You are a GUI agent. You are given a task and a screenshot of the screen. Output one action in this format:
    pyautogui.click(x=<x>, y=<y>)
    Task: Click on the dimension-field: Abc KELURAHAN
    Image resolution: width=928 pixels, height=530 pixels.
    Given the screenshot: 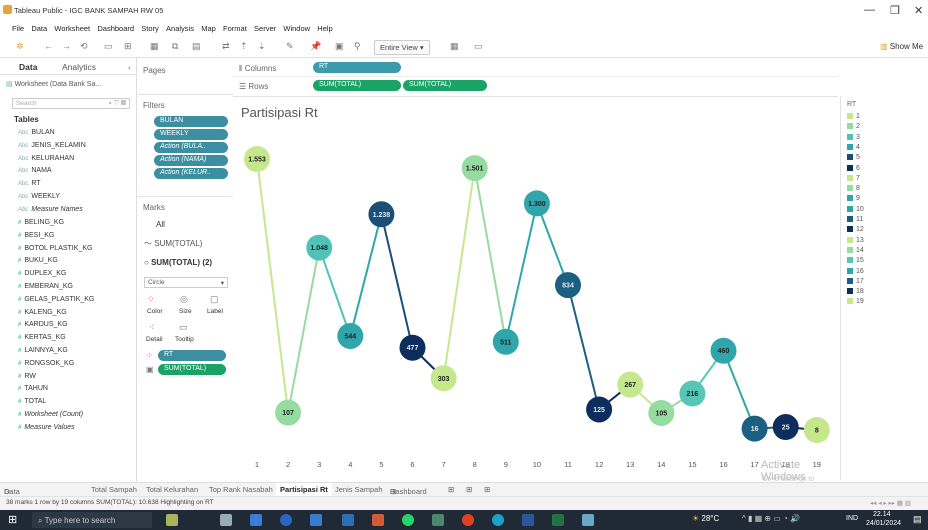 What is the action you would take?
    pyautogui.click(x=46, y=158)
    